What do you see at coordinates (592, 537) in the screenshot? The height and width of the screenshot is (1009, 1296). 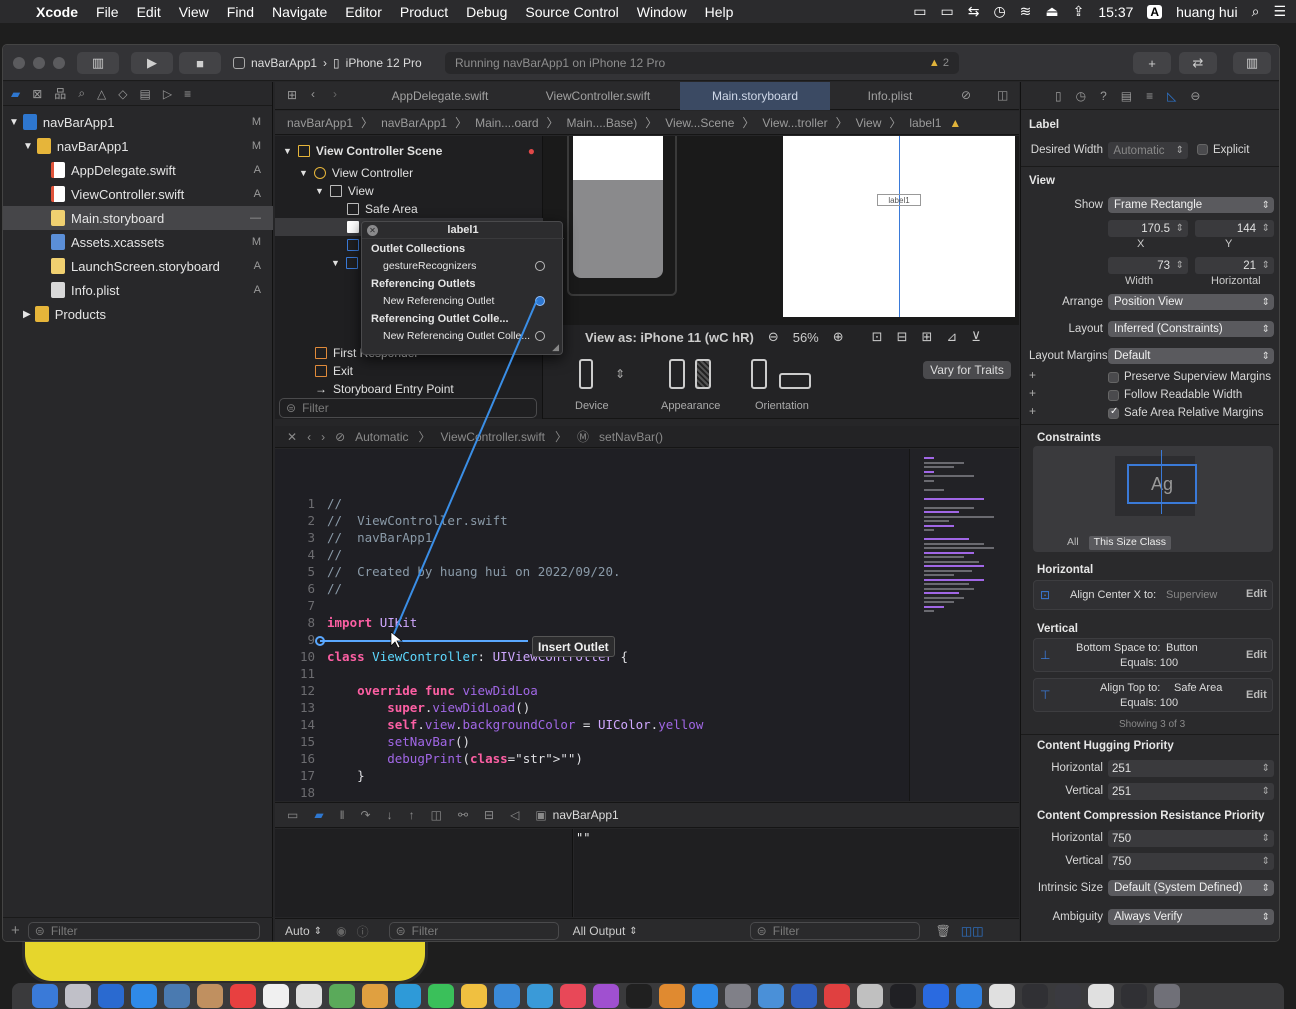 I see `code-line: 3 // navBarApp1` at bounding box center [592, 537].